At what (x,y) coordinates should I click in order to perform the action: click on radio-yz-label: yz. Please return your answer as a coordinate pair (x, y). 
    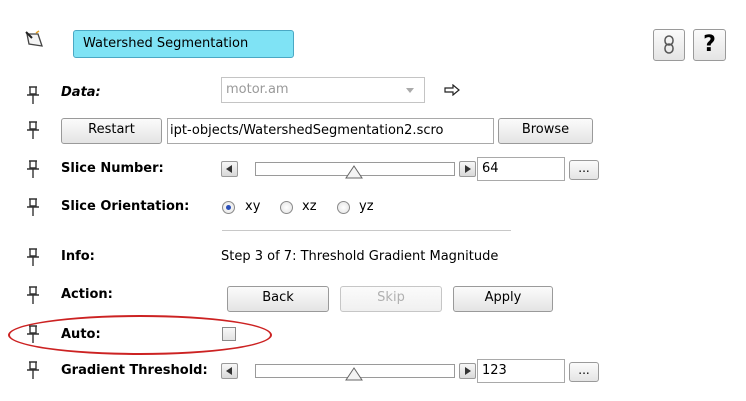
    Looking at the image, I should click on (366, 206).